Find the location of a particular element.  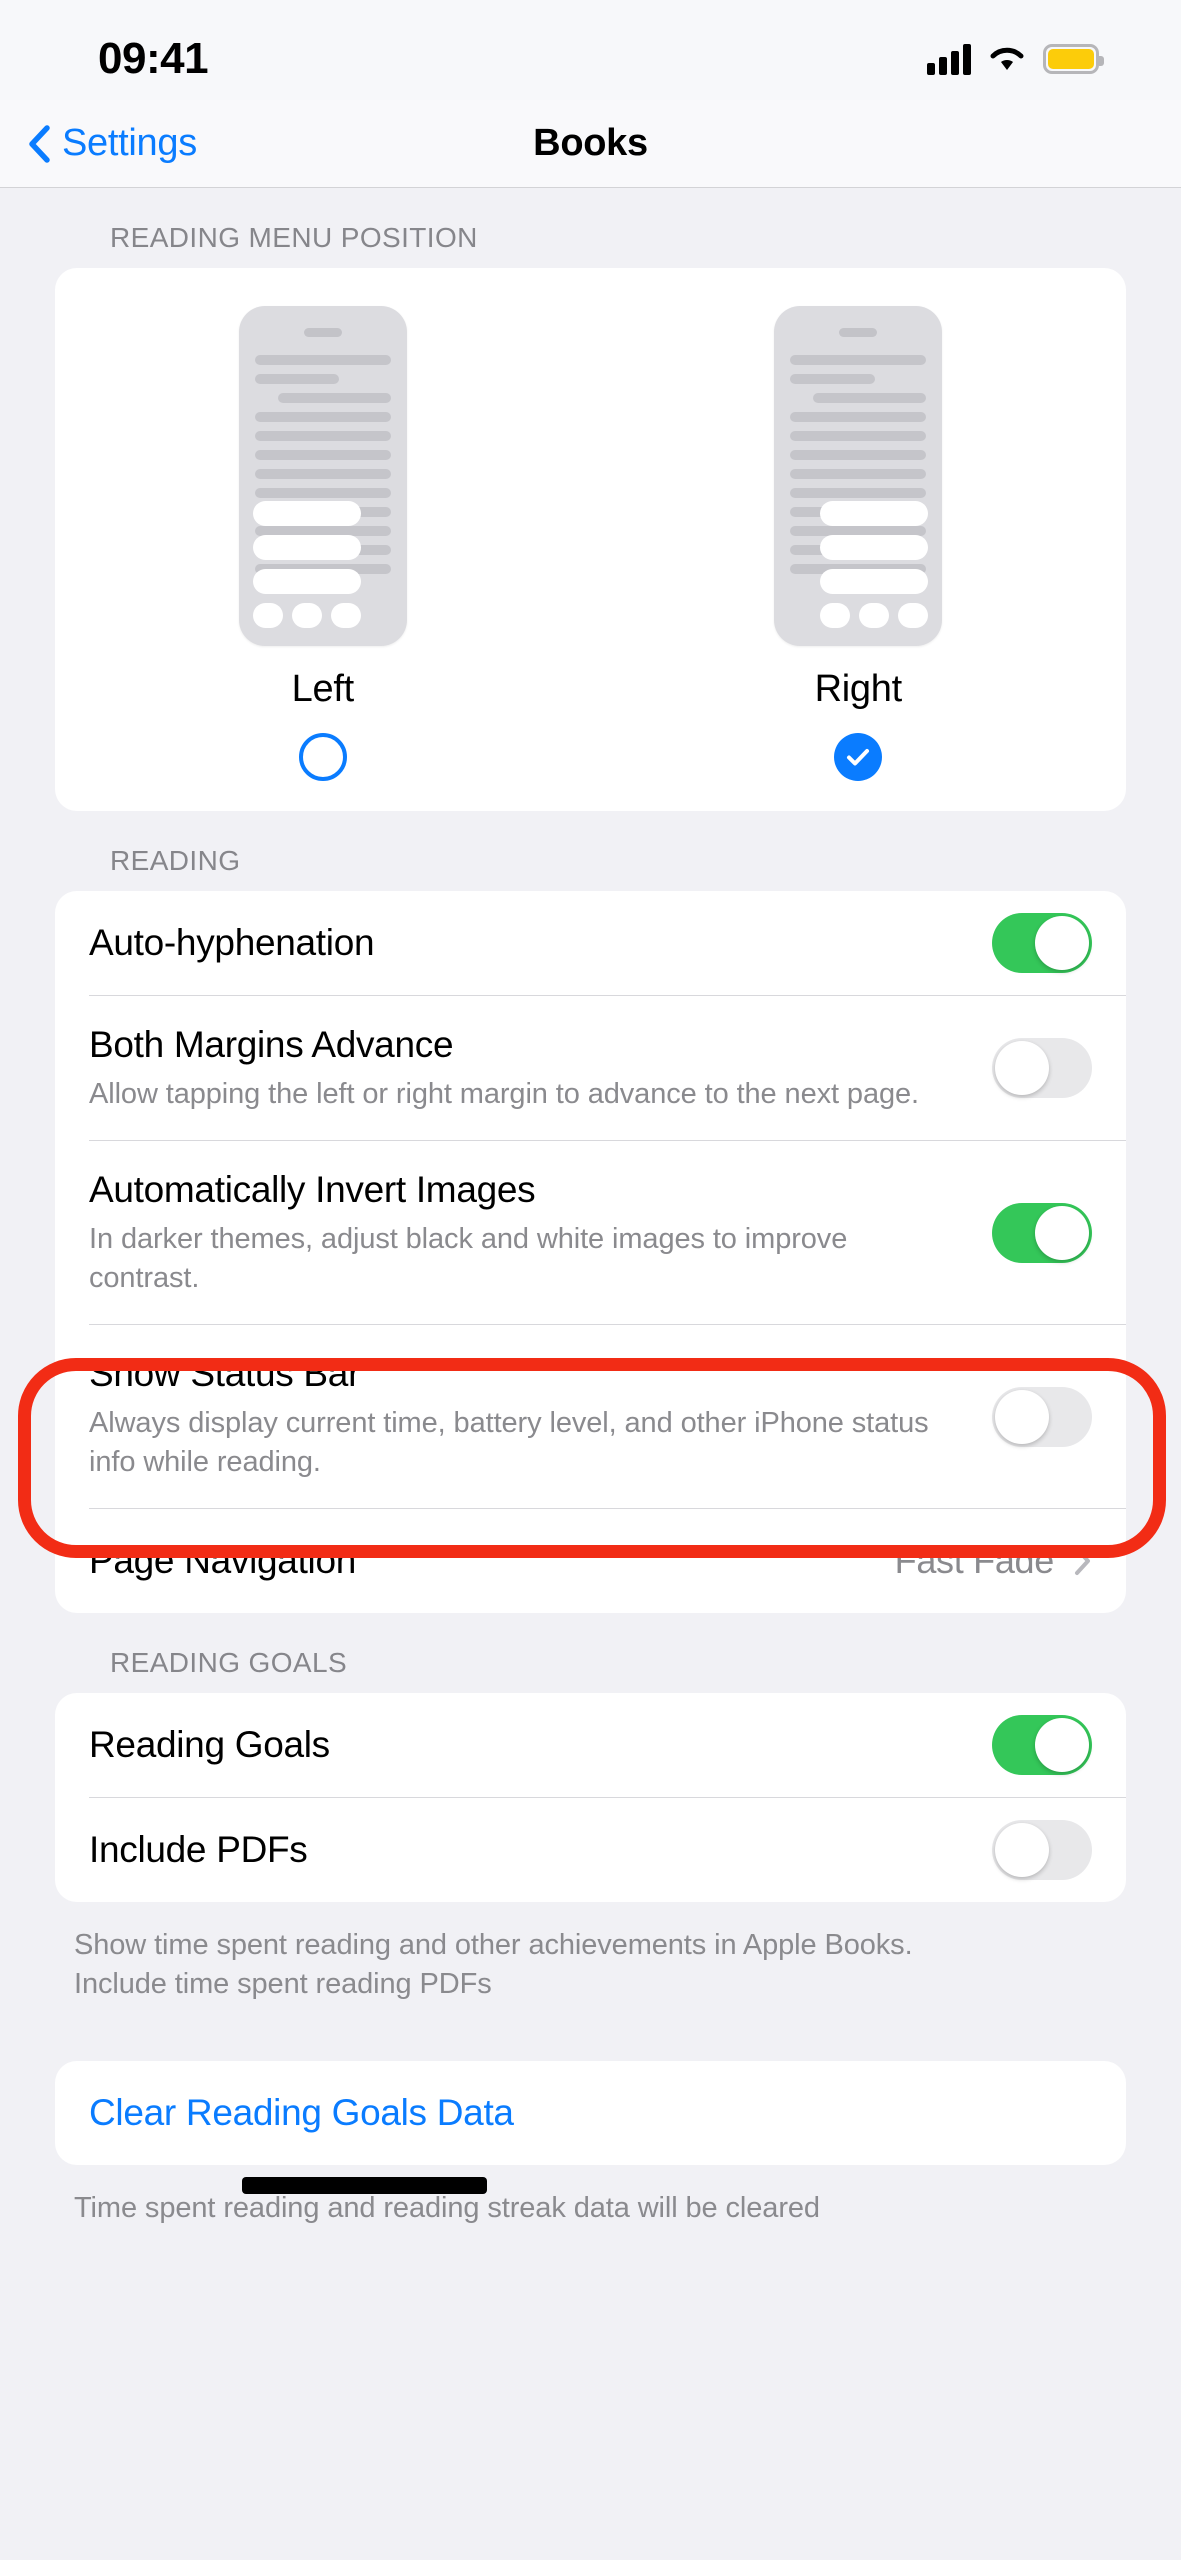

phone-preview-right is located at coordinates (858, 476).